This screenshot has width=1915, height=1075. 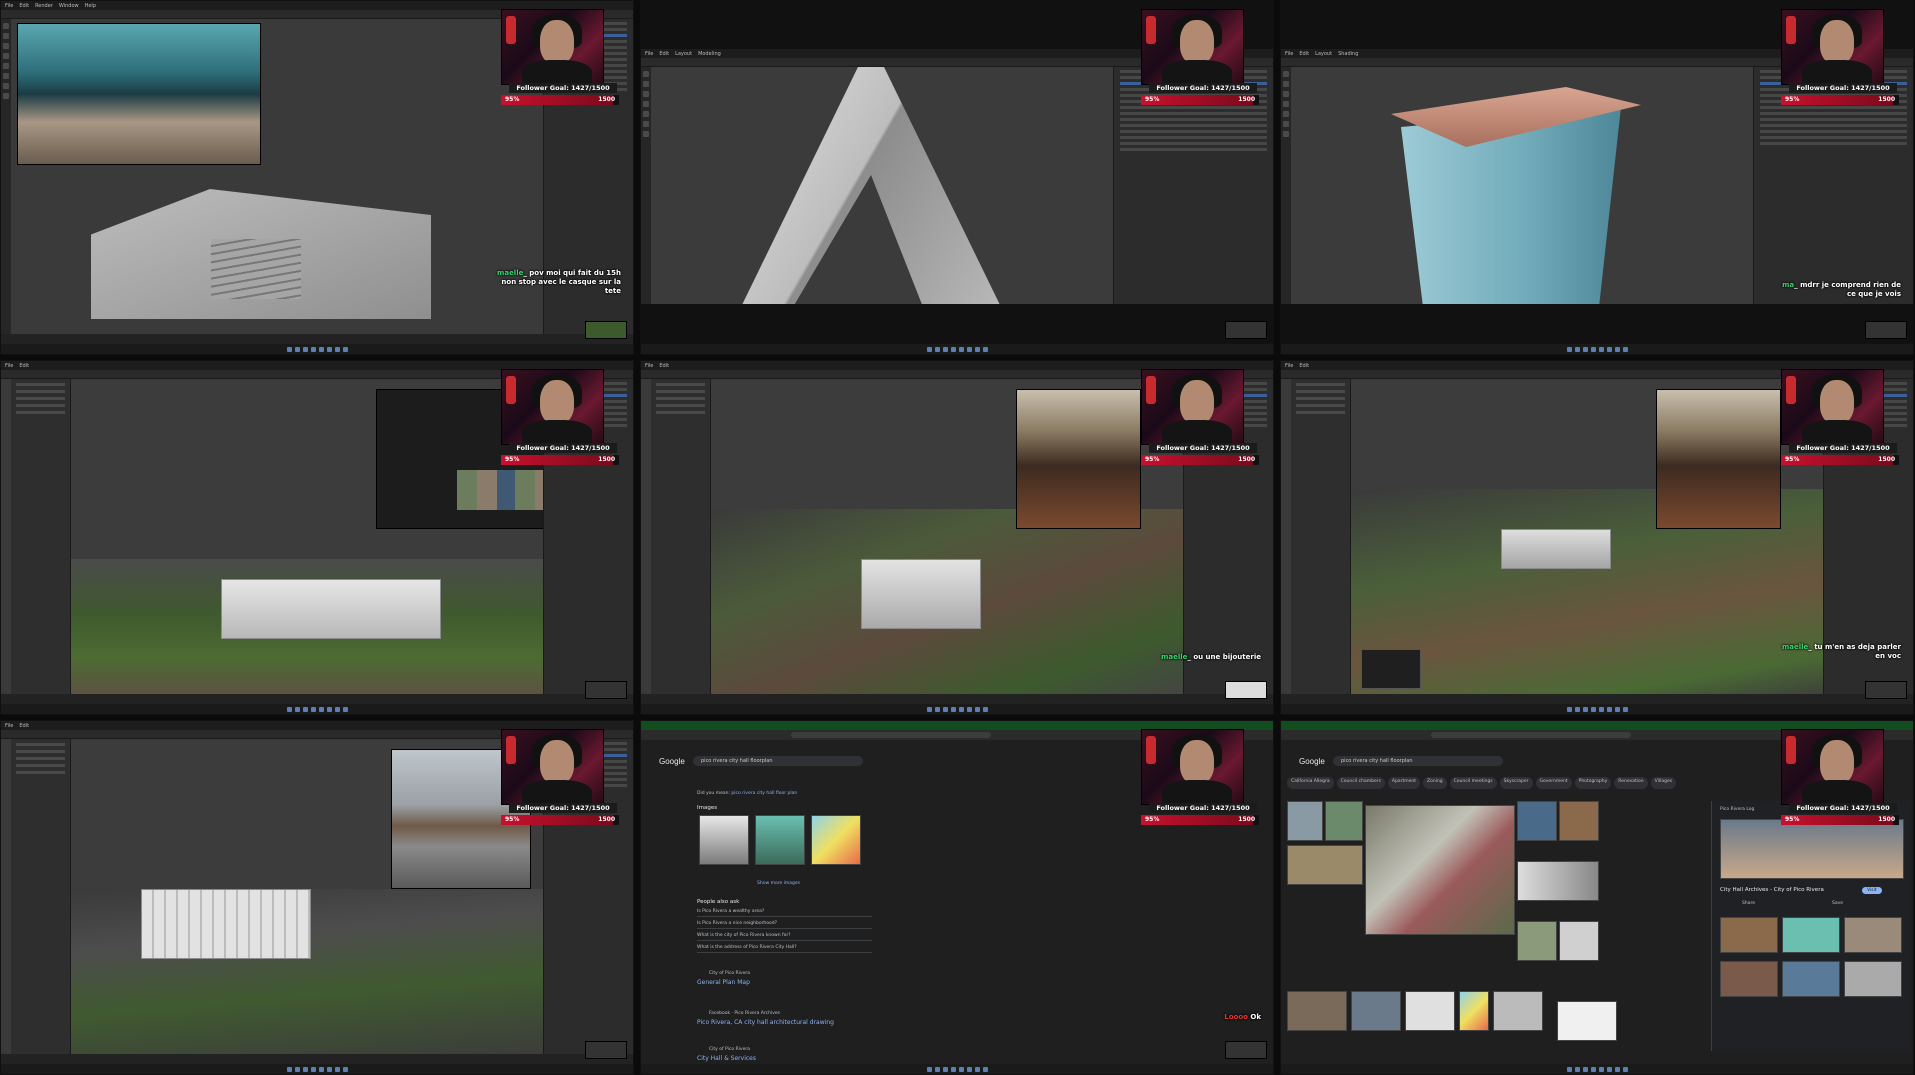 I want to click on context-menu, so click(x=1391, y=669).